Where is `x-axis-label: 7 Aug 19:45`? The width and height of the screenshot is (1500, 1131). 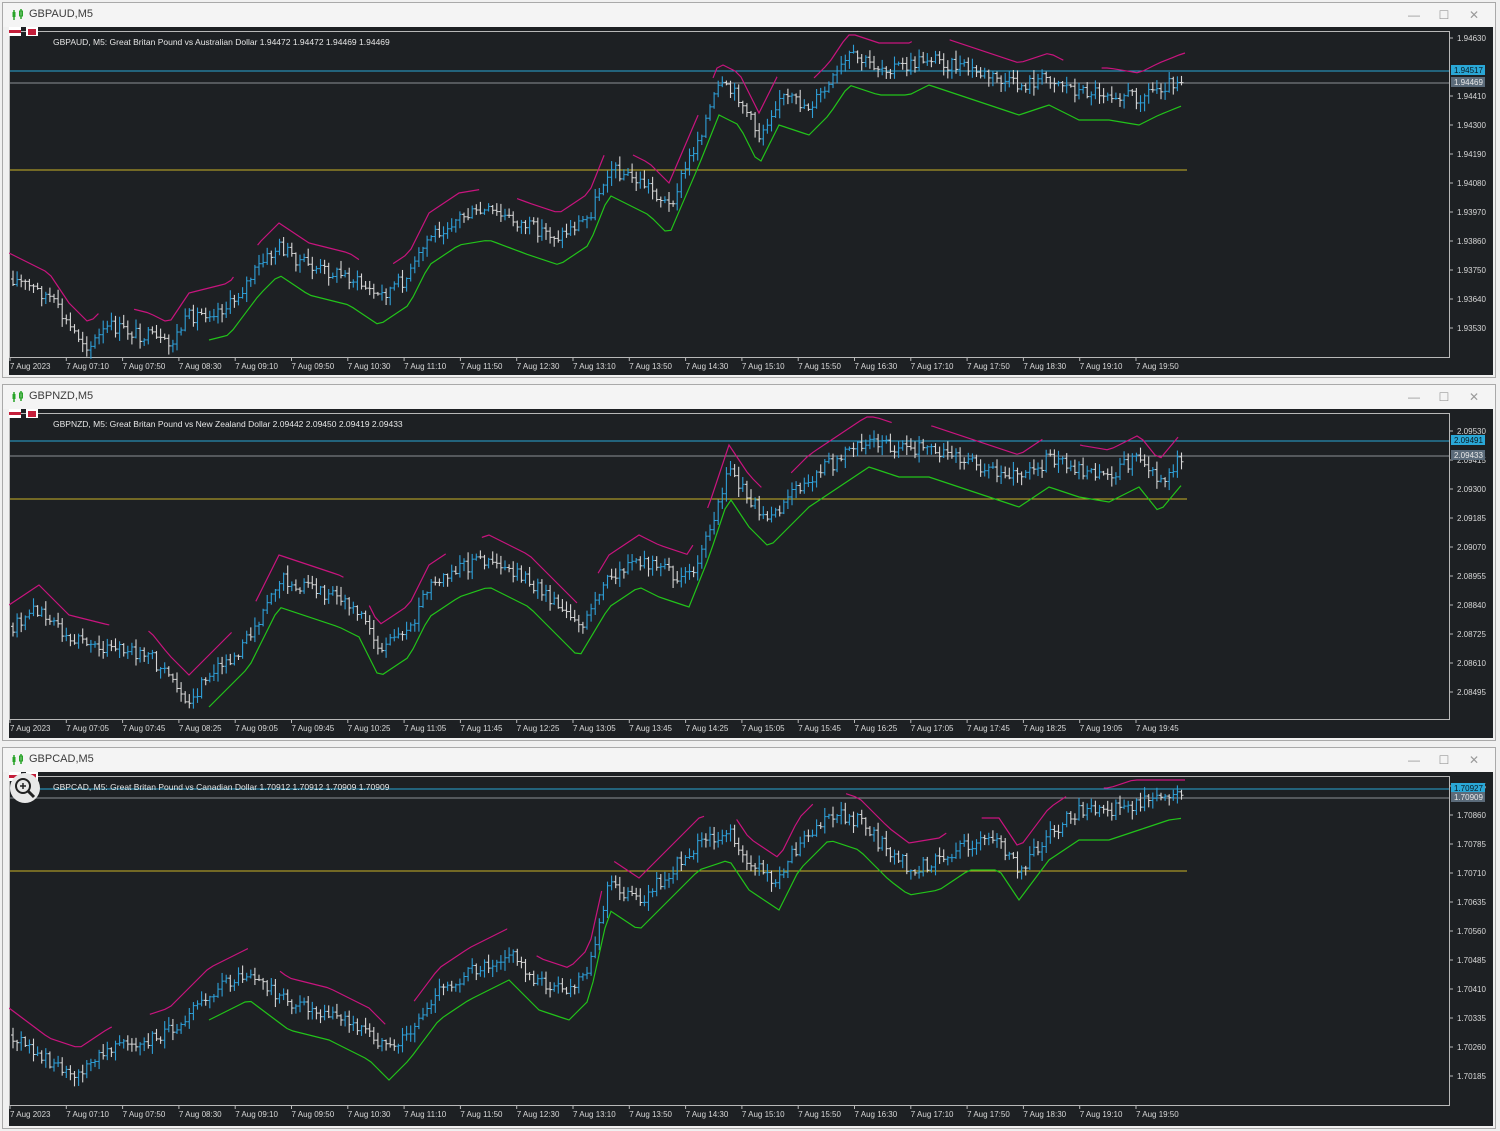 x-axis-label: 7 Aug 19:45 is located at coordinates (1157, 728).